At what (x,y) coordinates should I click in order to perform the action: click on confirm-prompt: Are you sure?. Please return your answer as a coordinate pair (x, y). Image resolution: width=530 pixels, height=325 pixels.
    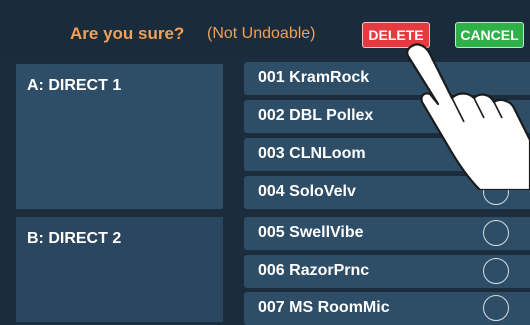
    Looking at the image, I should click on (127, 33).